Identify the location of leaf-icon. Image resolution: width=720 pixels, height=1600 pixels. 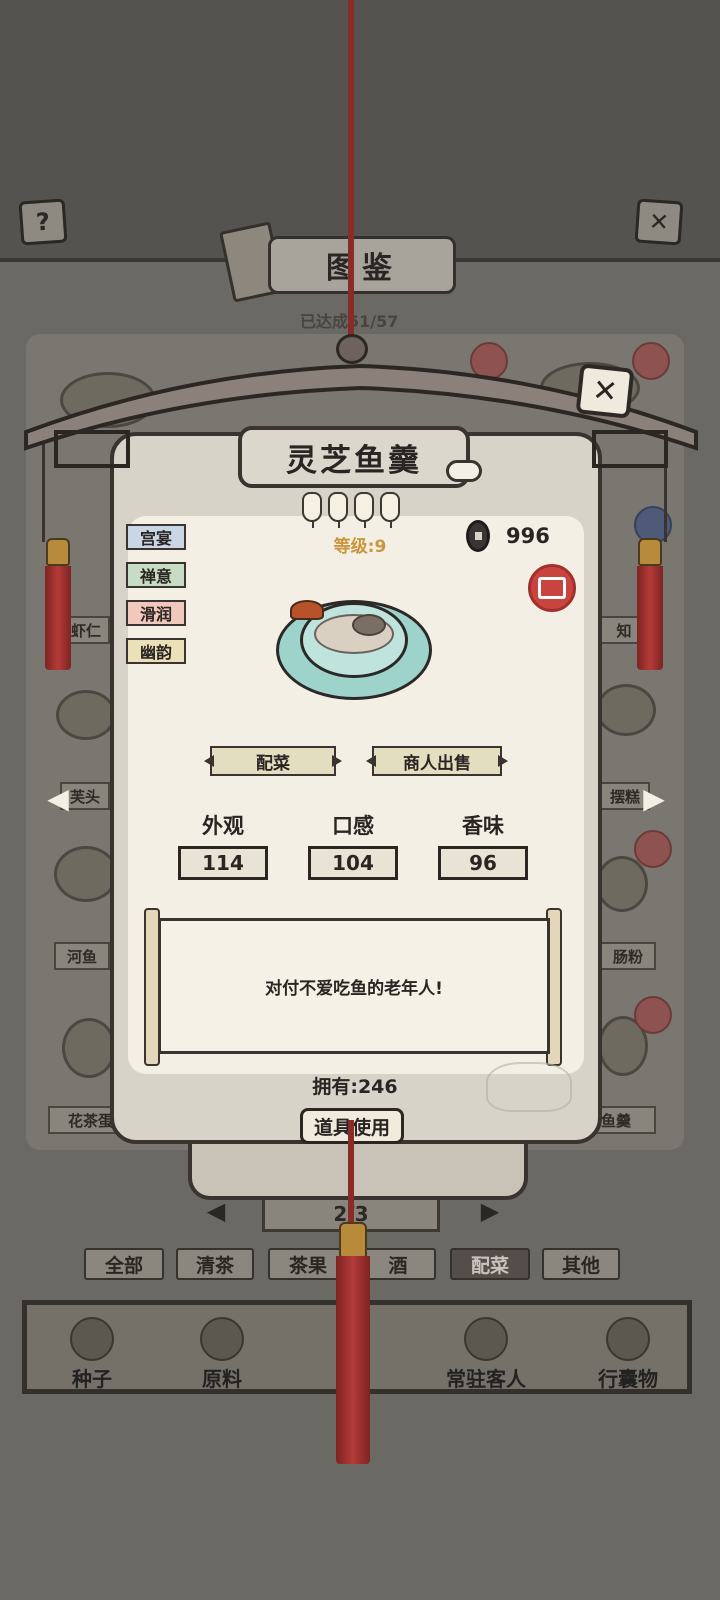
(222, 1339).